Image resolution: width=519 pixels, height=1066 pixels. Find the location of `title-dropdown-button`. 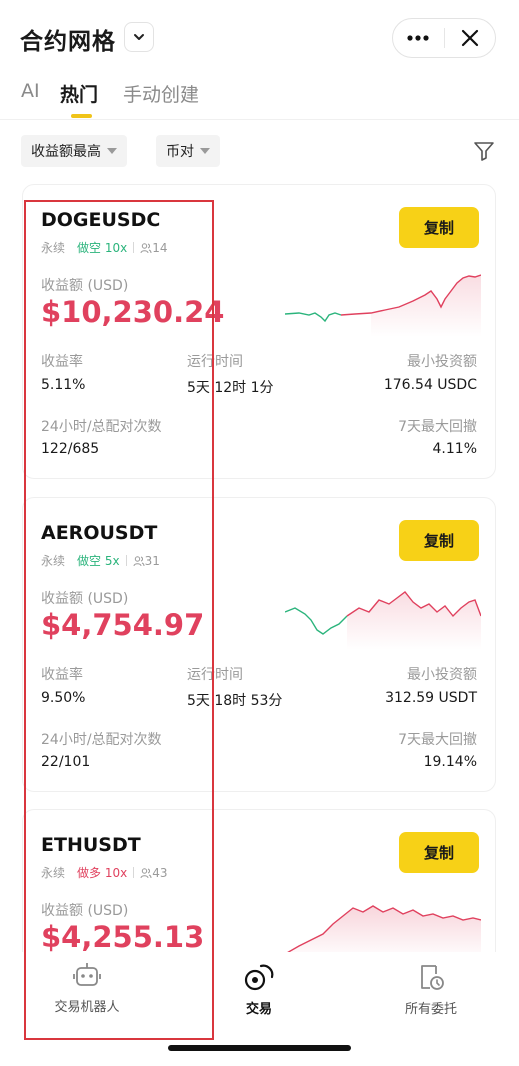

title-dropdown-button is located at coordinates (139, 37).